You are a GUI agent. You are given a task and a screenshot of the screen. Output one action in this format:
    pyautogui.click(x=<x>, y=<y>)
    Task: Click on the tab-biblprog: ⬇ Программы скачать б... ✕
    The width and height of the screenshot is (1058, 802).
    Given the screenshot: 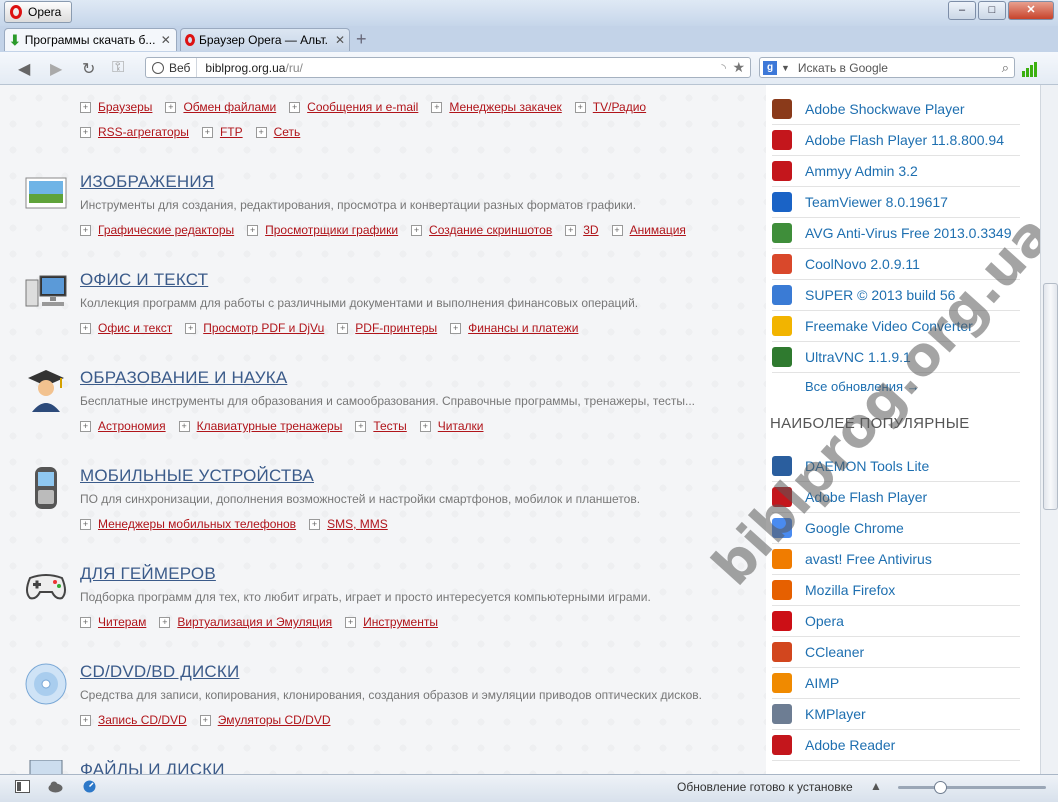 What is the action you would take?
    pyautogui.click(x=90, y=39)
    